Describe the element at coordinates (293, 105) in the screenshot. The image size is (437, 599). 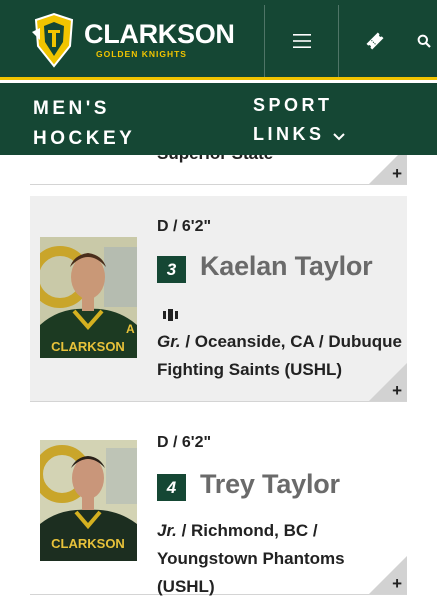
I see `sport-links-line1: SPORT` at that location.